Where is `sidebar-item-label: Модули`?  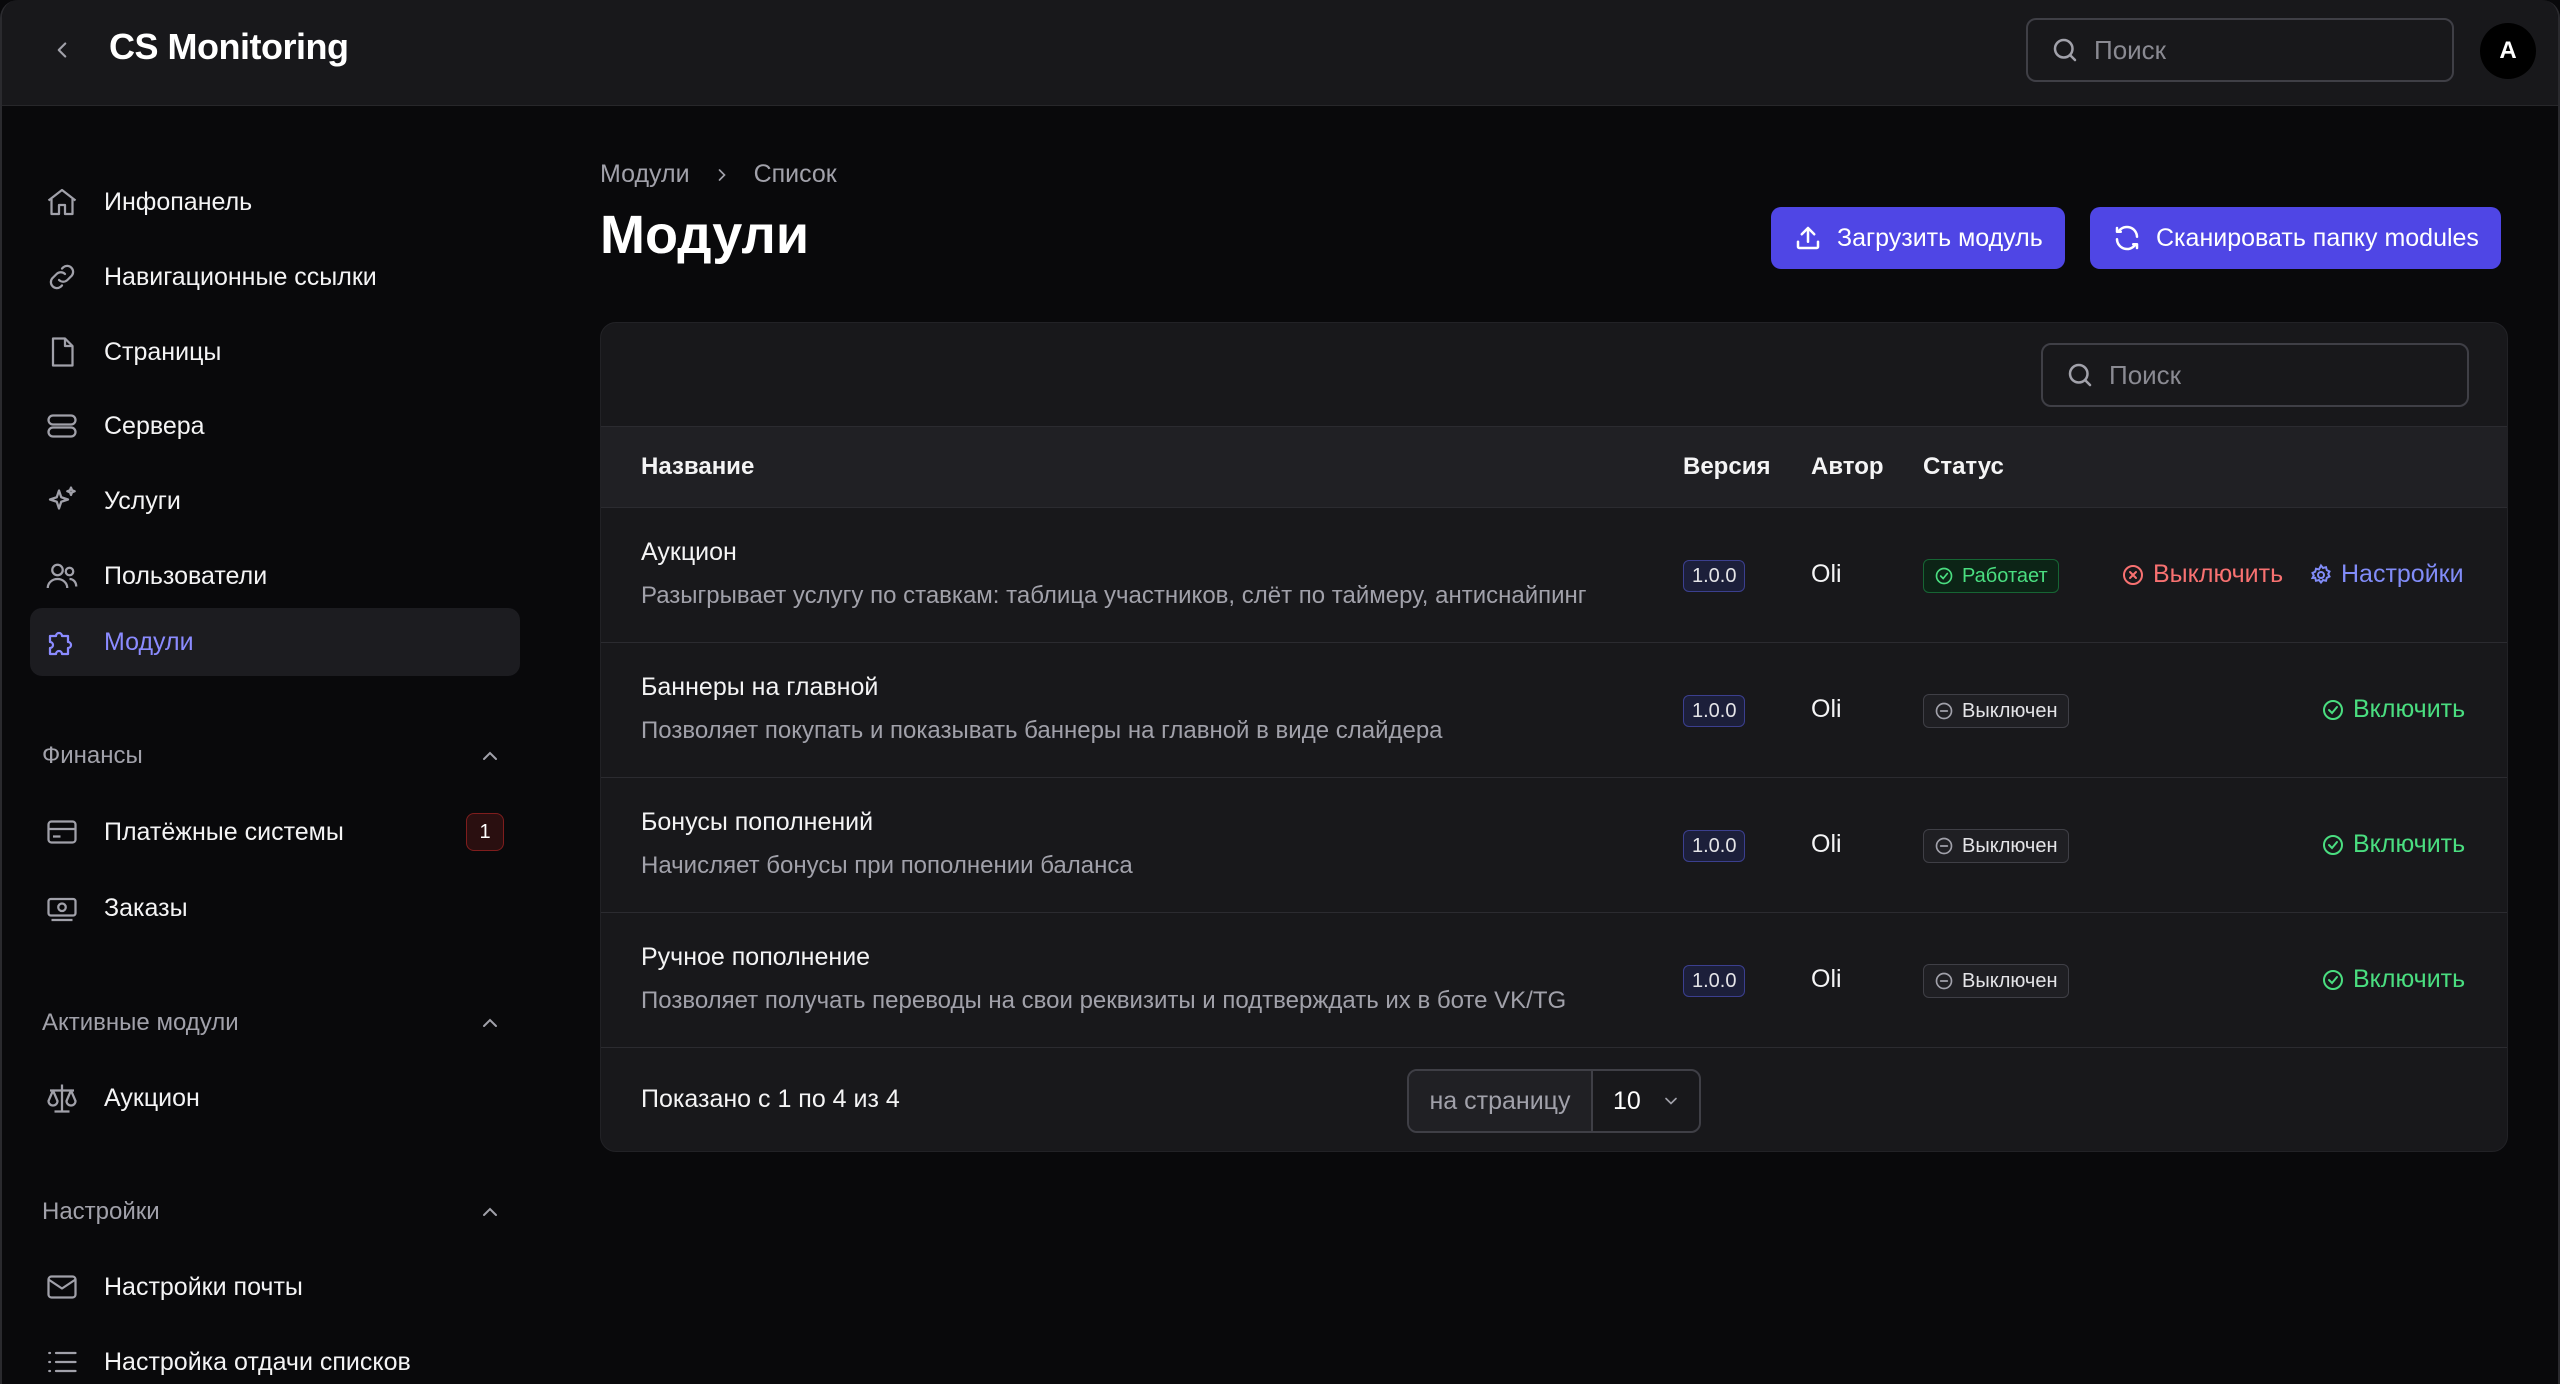 sidebar-item-label: Модули is located at coordinates (149, 641).